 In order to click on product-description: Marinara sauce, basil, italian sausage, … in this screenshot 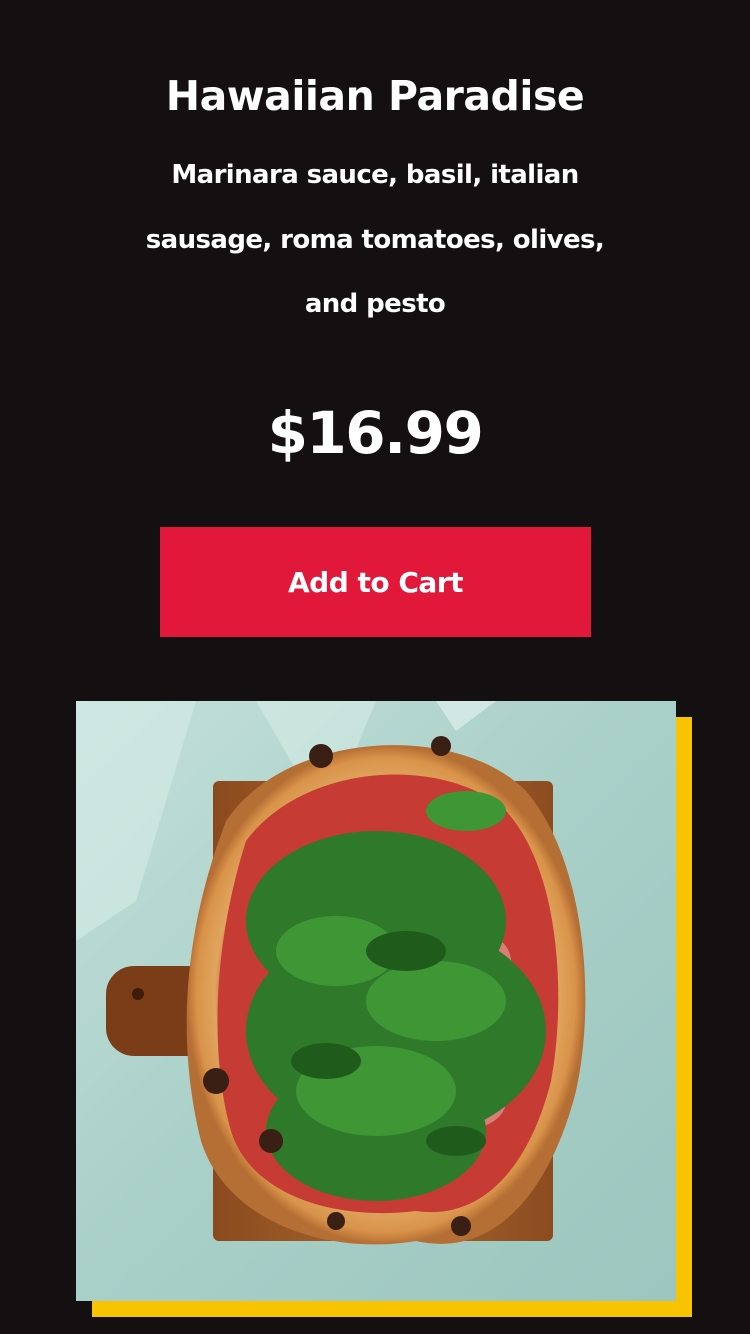, I will do `click(375, 239)`.